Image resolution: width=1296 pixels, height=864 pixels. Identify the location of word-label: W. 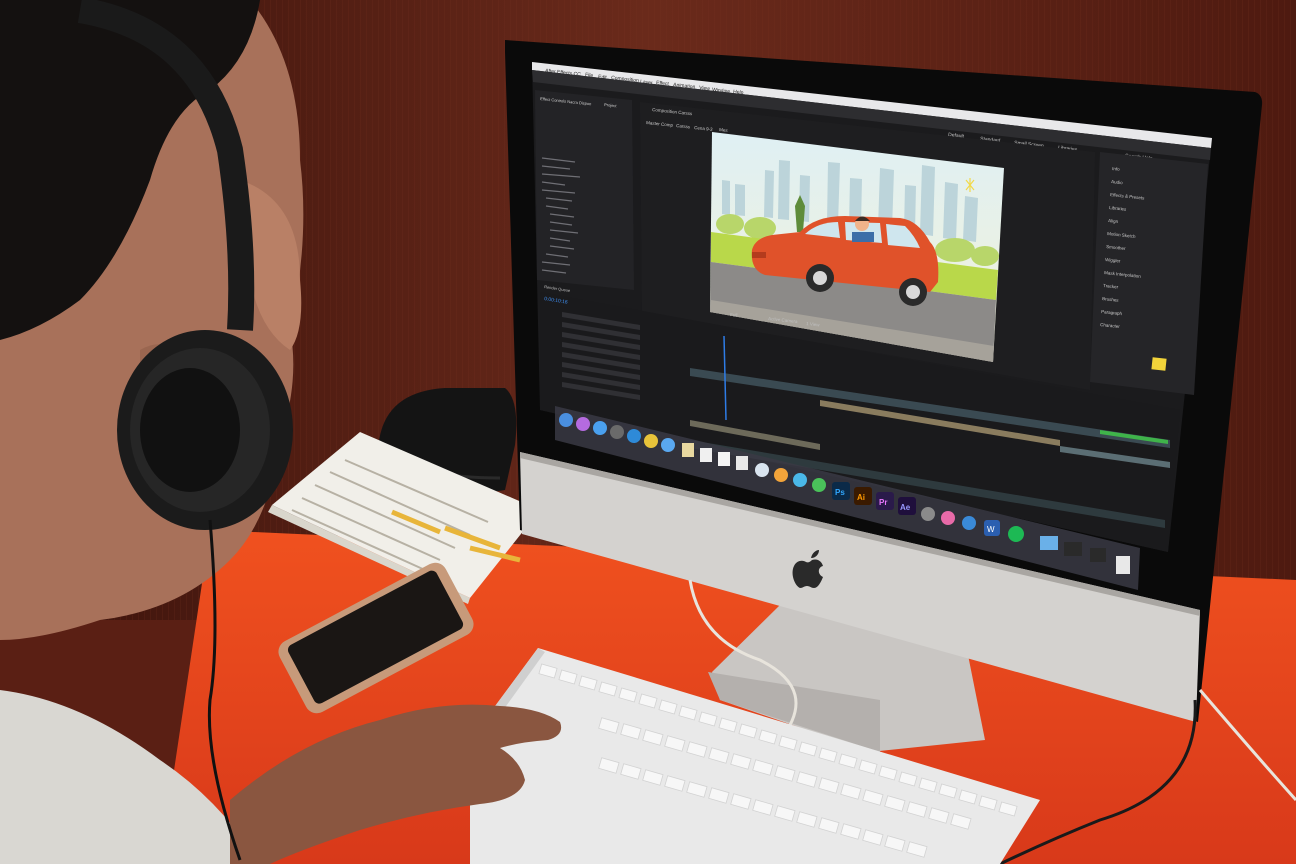
(991, 529).